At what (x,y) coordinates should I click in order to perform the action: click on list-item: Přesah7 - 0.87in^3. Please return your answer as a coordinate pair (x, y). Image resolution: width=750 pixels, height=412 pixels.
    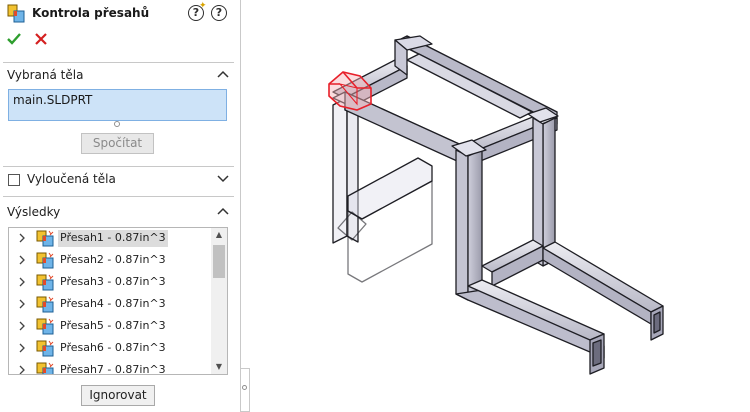
    Looking at the image, I should click on (110, 367).